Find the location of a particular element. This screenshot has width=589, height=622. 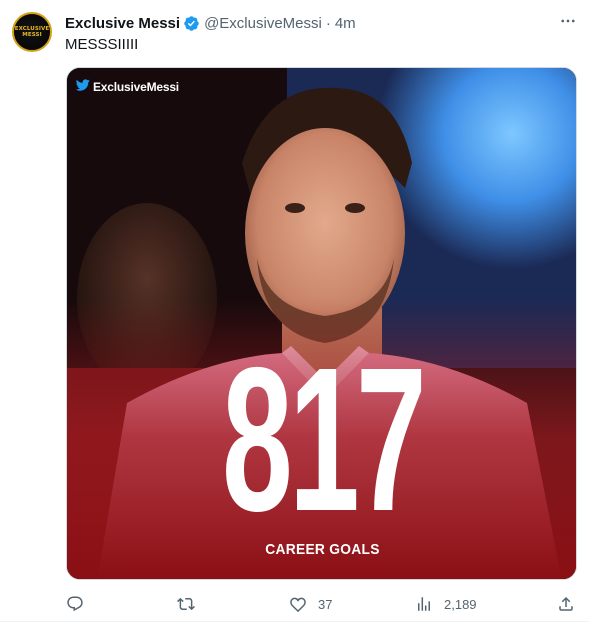

handle: @ExclusiveMessi is located at coordinates (263, 23).